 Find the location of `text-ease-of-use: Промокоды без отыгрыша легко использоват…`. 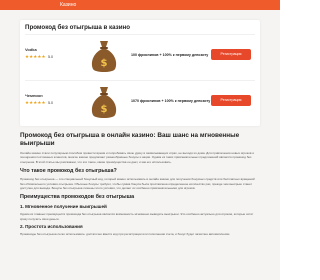

text-ease-of-use: Промокоды без отыгрыша легко использоват… is located at coordinates (125, 234).